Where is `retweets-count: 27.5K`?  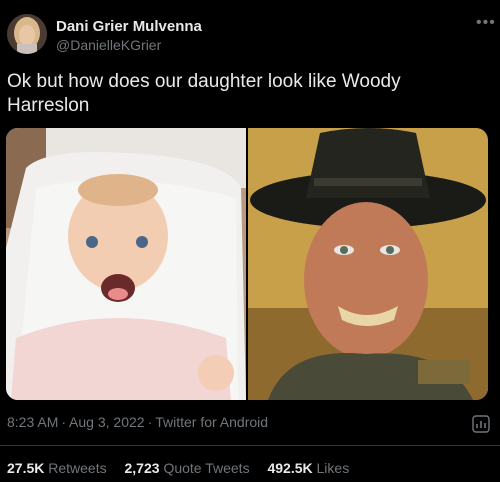
retweets-count: 27.5K is located at coordinates (26, 468).